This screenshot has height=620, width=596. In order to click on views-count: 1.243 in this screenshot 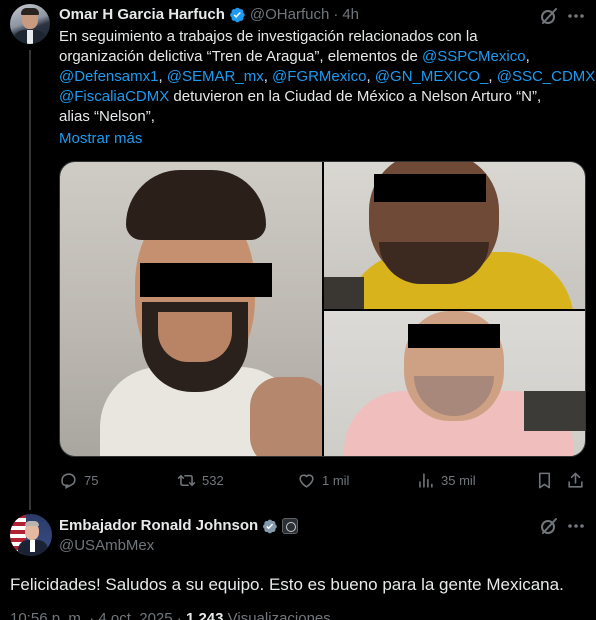, I will do `click(204, 615)`.